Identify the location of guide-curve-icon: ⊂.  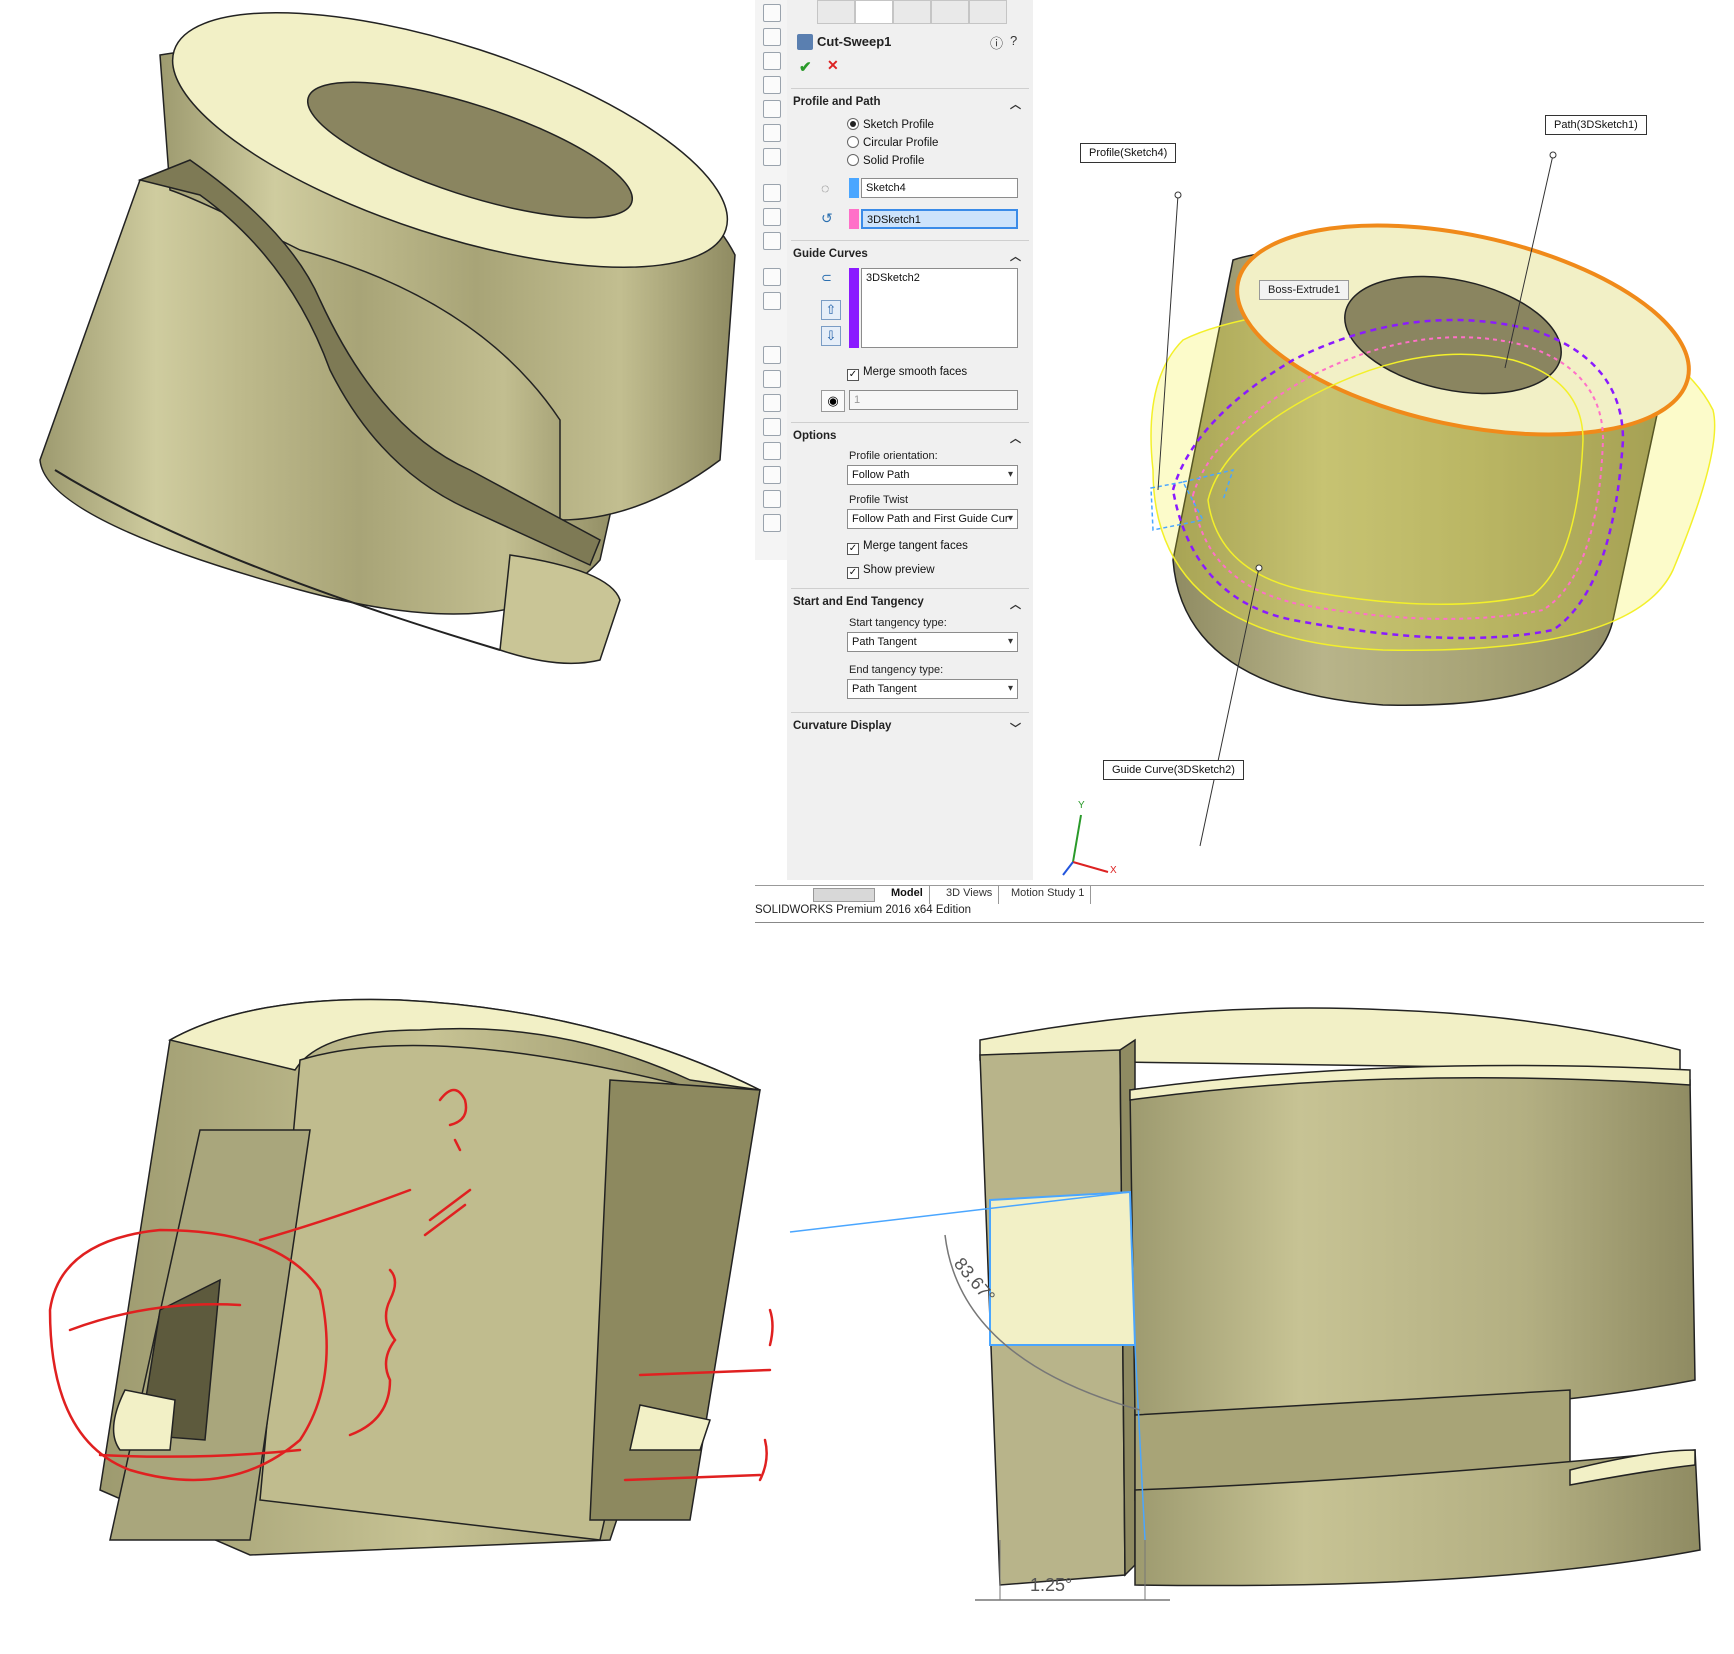
(826, 277).